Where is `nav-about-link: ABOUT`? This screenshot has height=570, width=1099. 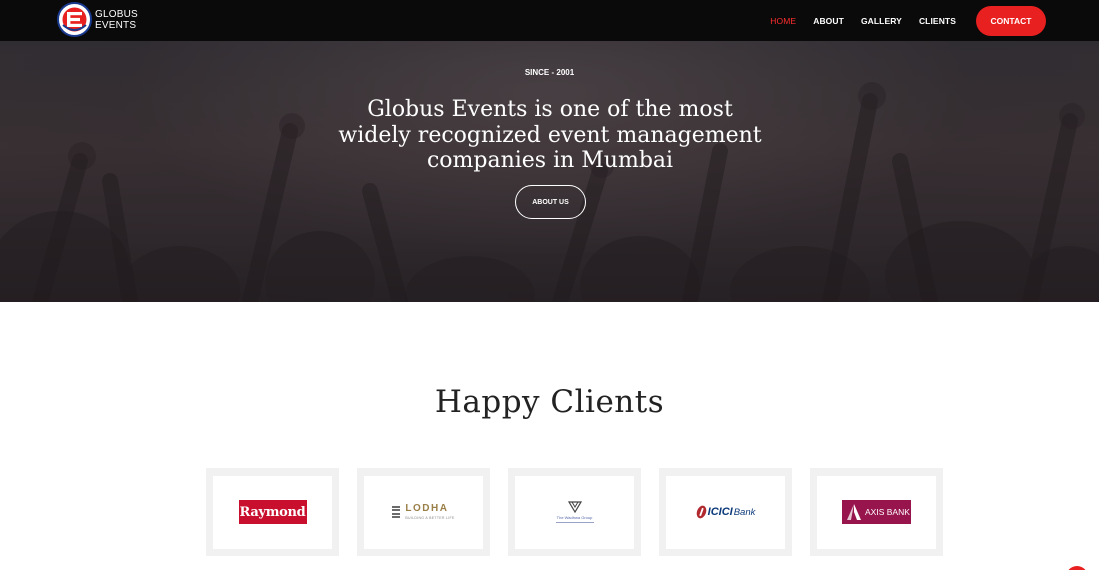 nav-about-link: ABOUT is located at coordinates (828, 21).